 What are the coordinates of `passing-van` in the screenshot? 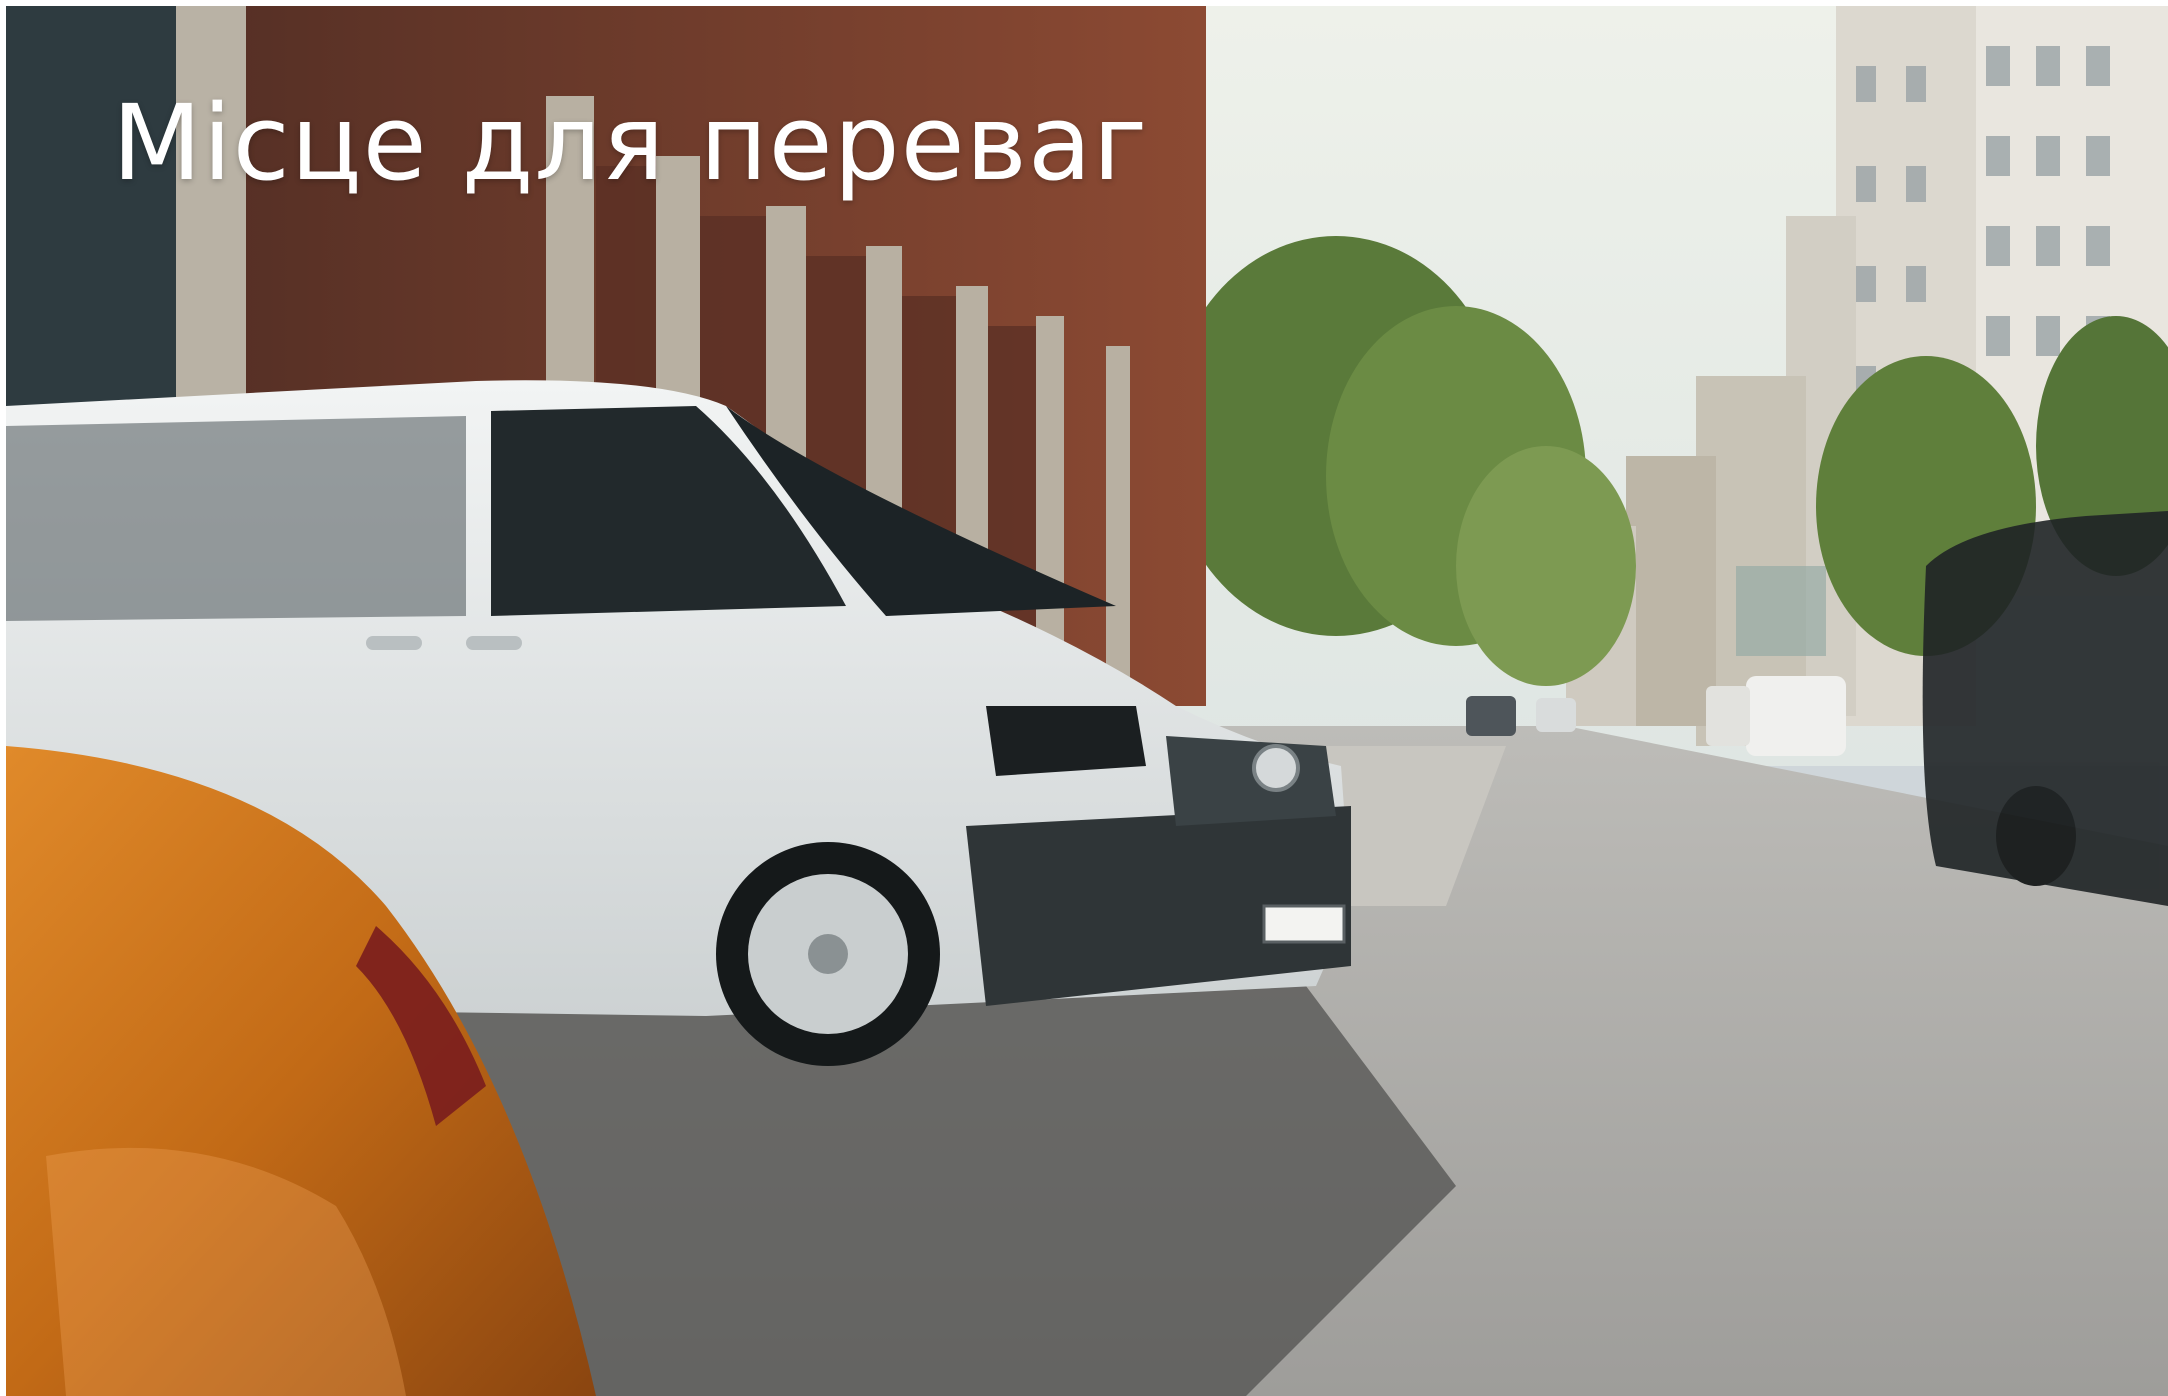 It's located at (2045, 708).